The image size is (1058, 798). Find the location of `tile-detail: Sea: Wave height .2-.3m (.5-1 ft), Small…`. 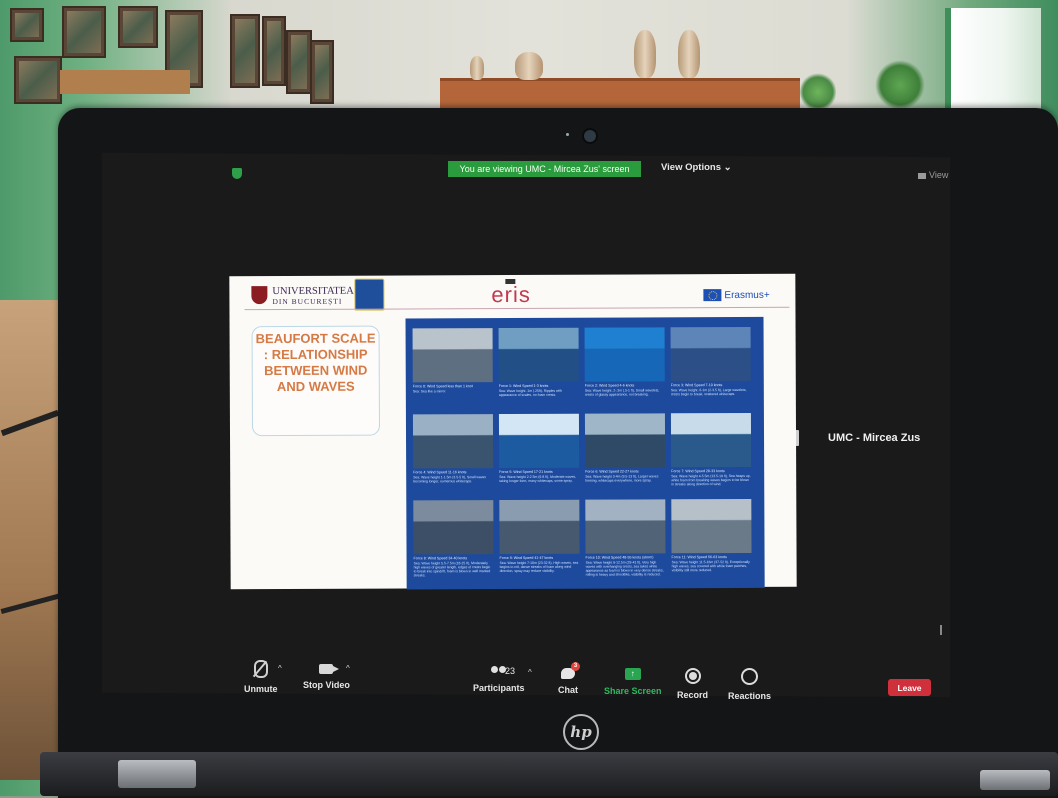

tile-detail: Sea: Wave height .2-.3m (.5-1 ft), Small… is located at coordinates (622, 392).